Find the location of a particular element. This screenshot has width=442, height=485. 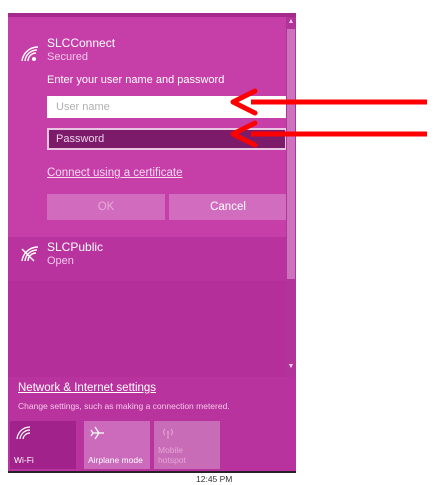

network-status: Secured is located at coordinates (67, 57).